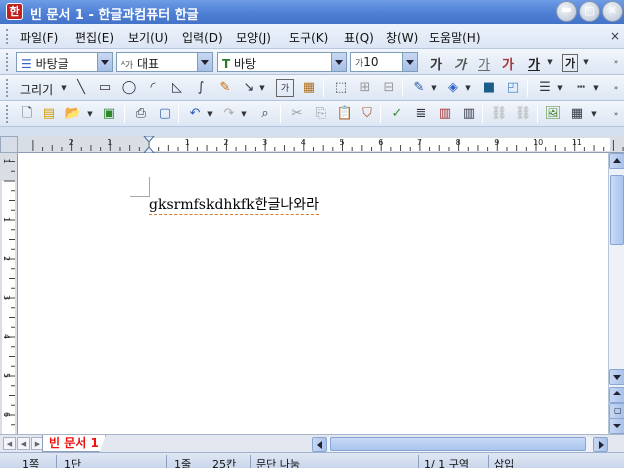 This screenshot has height=468, width=624. Describe the element at coordinates (616, 293) in the screenshot. I see `vertical-scrollbar: ▢` at that location.